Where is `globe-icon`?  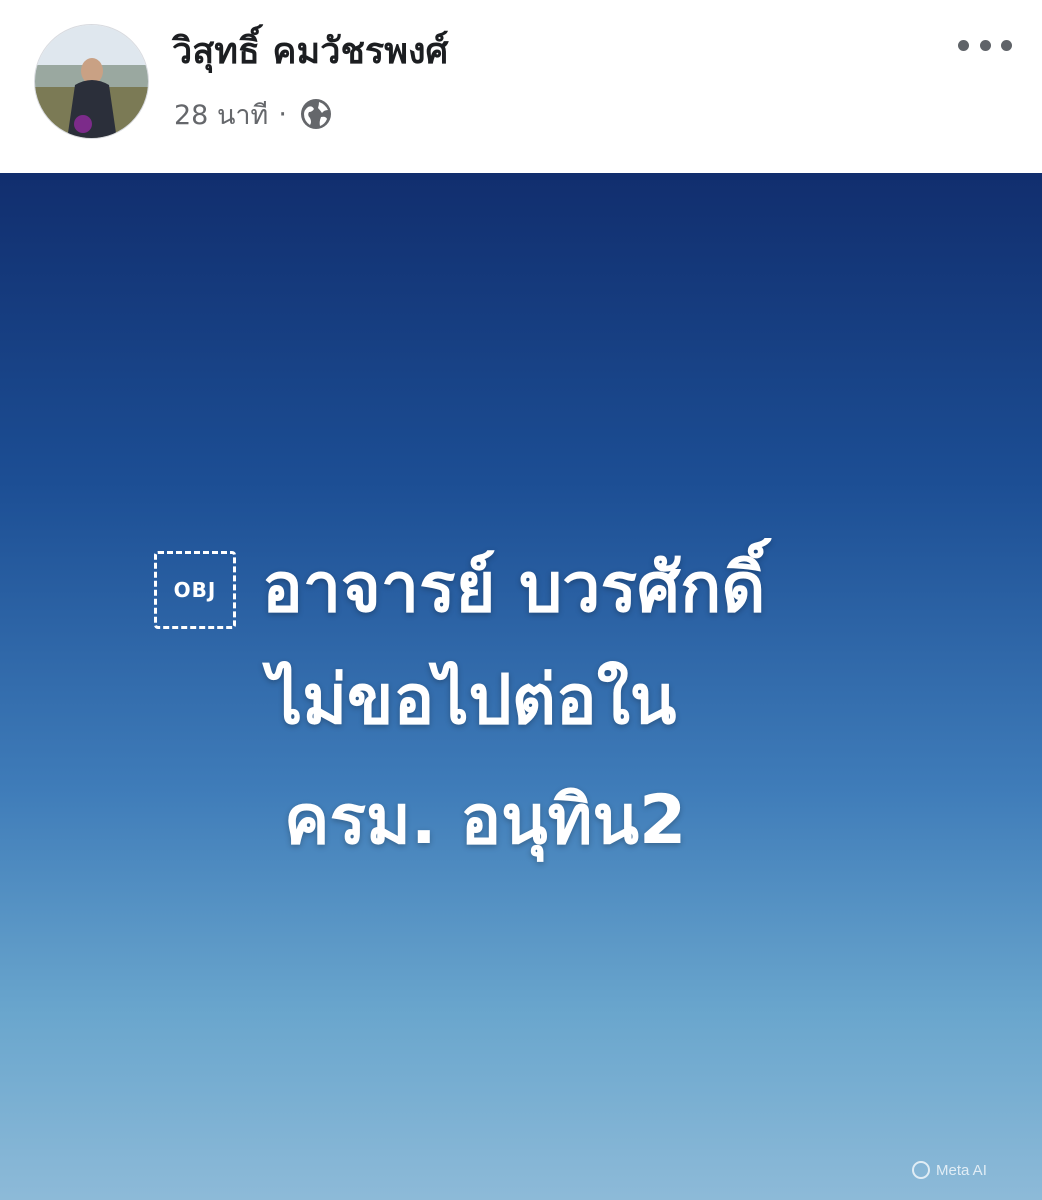
globe-icon is located at coordinates (316, 114).